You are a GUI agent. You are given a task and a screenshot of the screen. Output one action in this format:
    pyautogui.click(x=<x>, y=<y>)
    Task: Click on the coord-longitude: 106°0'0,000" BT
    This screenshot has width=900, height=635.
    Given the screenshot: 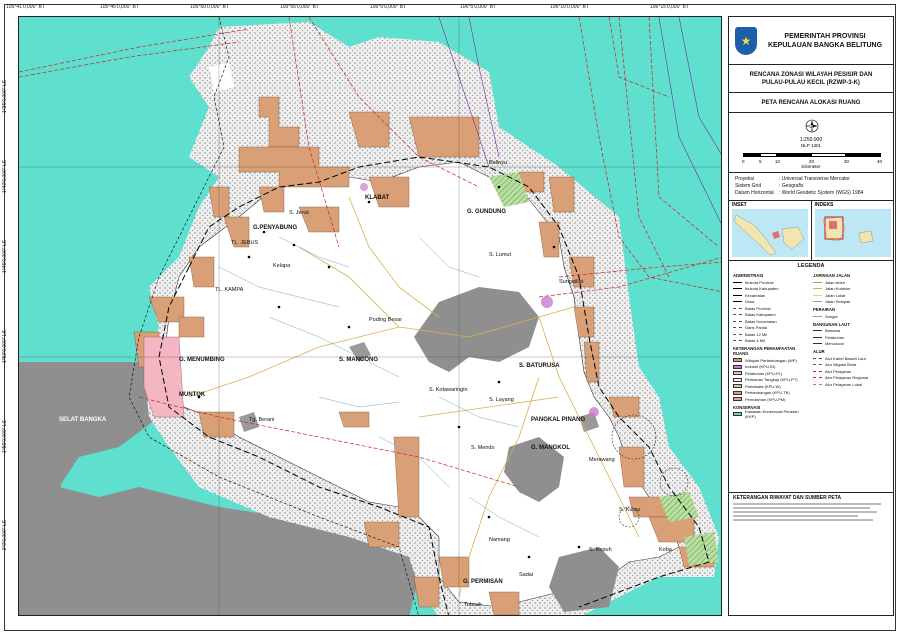 What is the action you would take?
    pyautogui.click(x=388, y=7)
    